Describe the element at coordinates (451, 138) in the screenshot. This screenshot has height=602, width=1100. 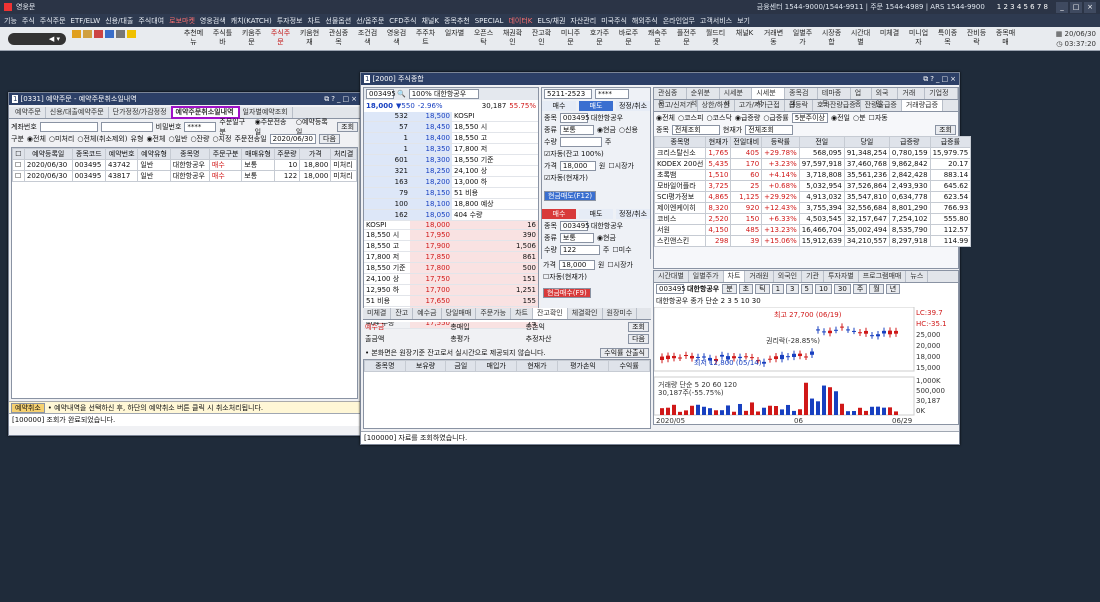
I see `ask-row: 1 18,400 18,550 고` at that location.